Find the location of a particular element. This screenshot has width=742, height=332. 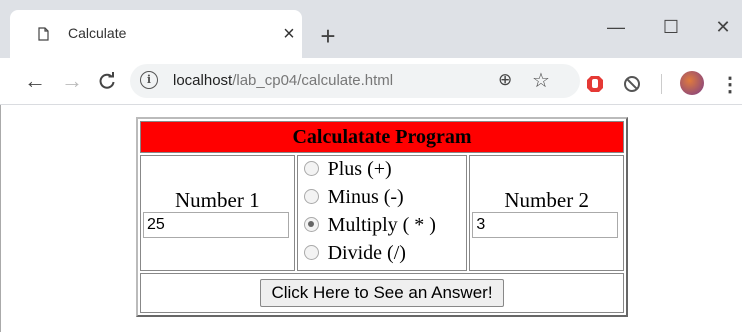

number1-cell: Number 1 is located at coordinates (217, 213).